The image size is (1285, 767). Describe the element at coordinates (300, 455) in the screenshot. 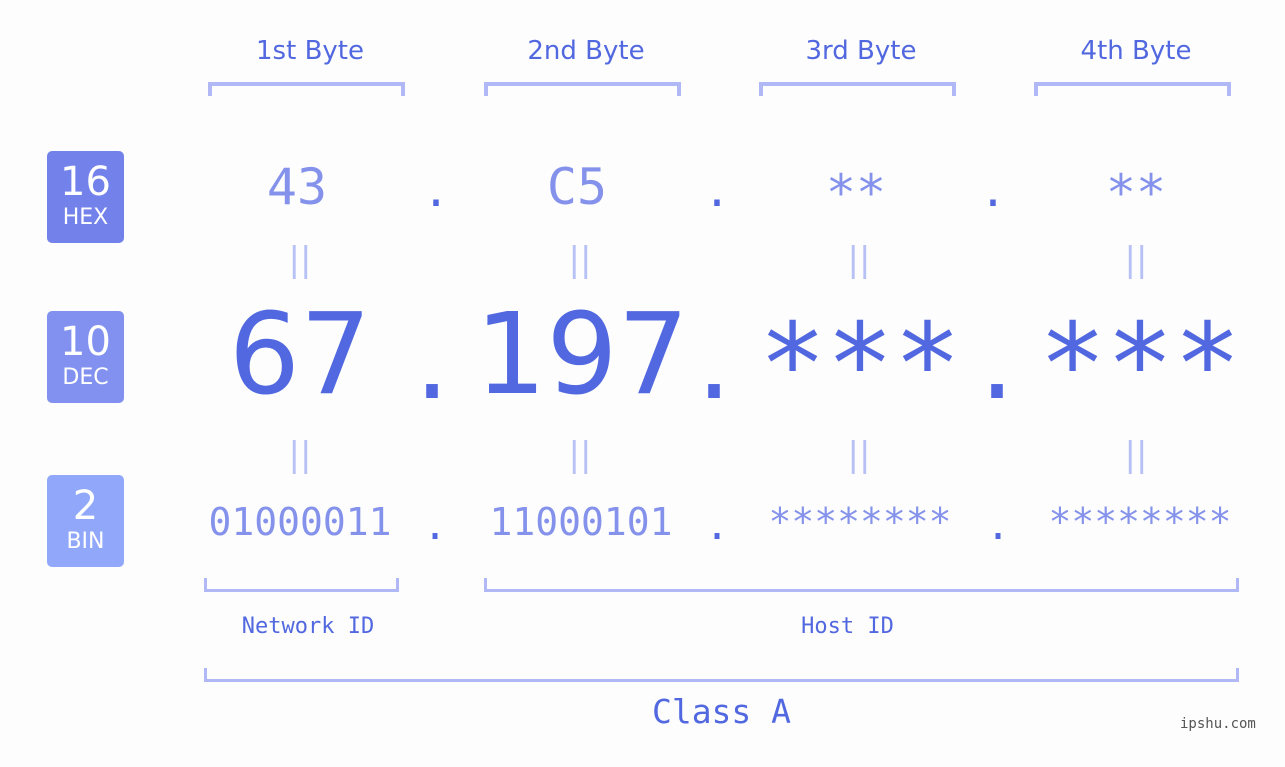

I see `equals-dec-bin-1: ||` at that location.